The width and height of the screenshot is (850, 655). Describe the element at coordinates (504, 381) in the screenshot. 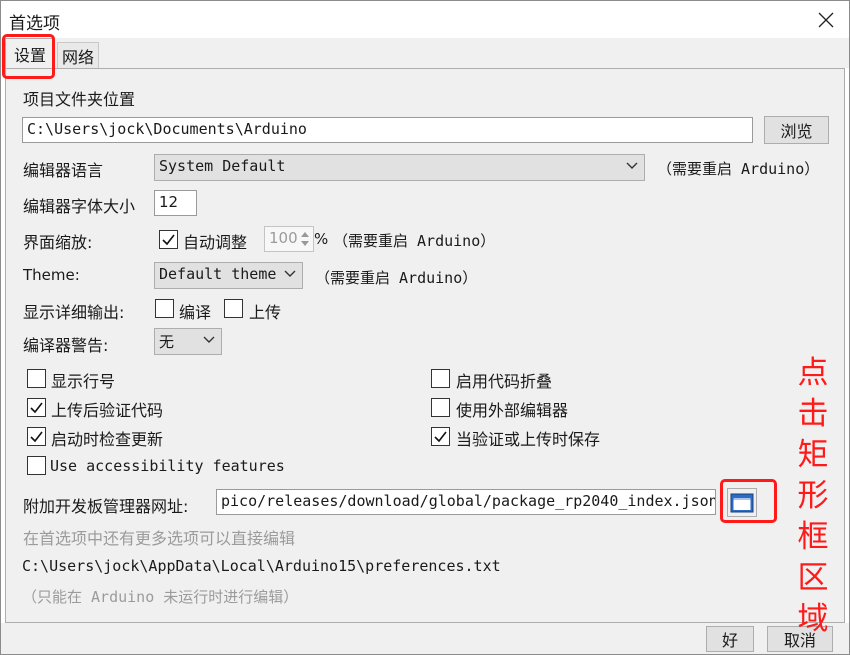

I see `code-folding-label: 启用代码折叠` at that location.